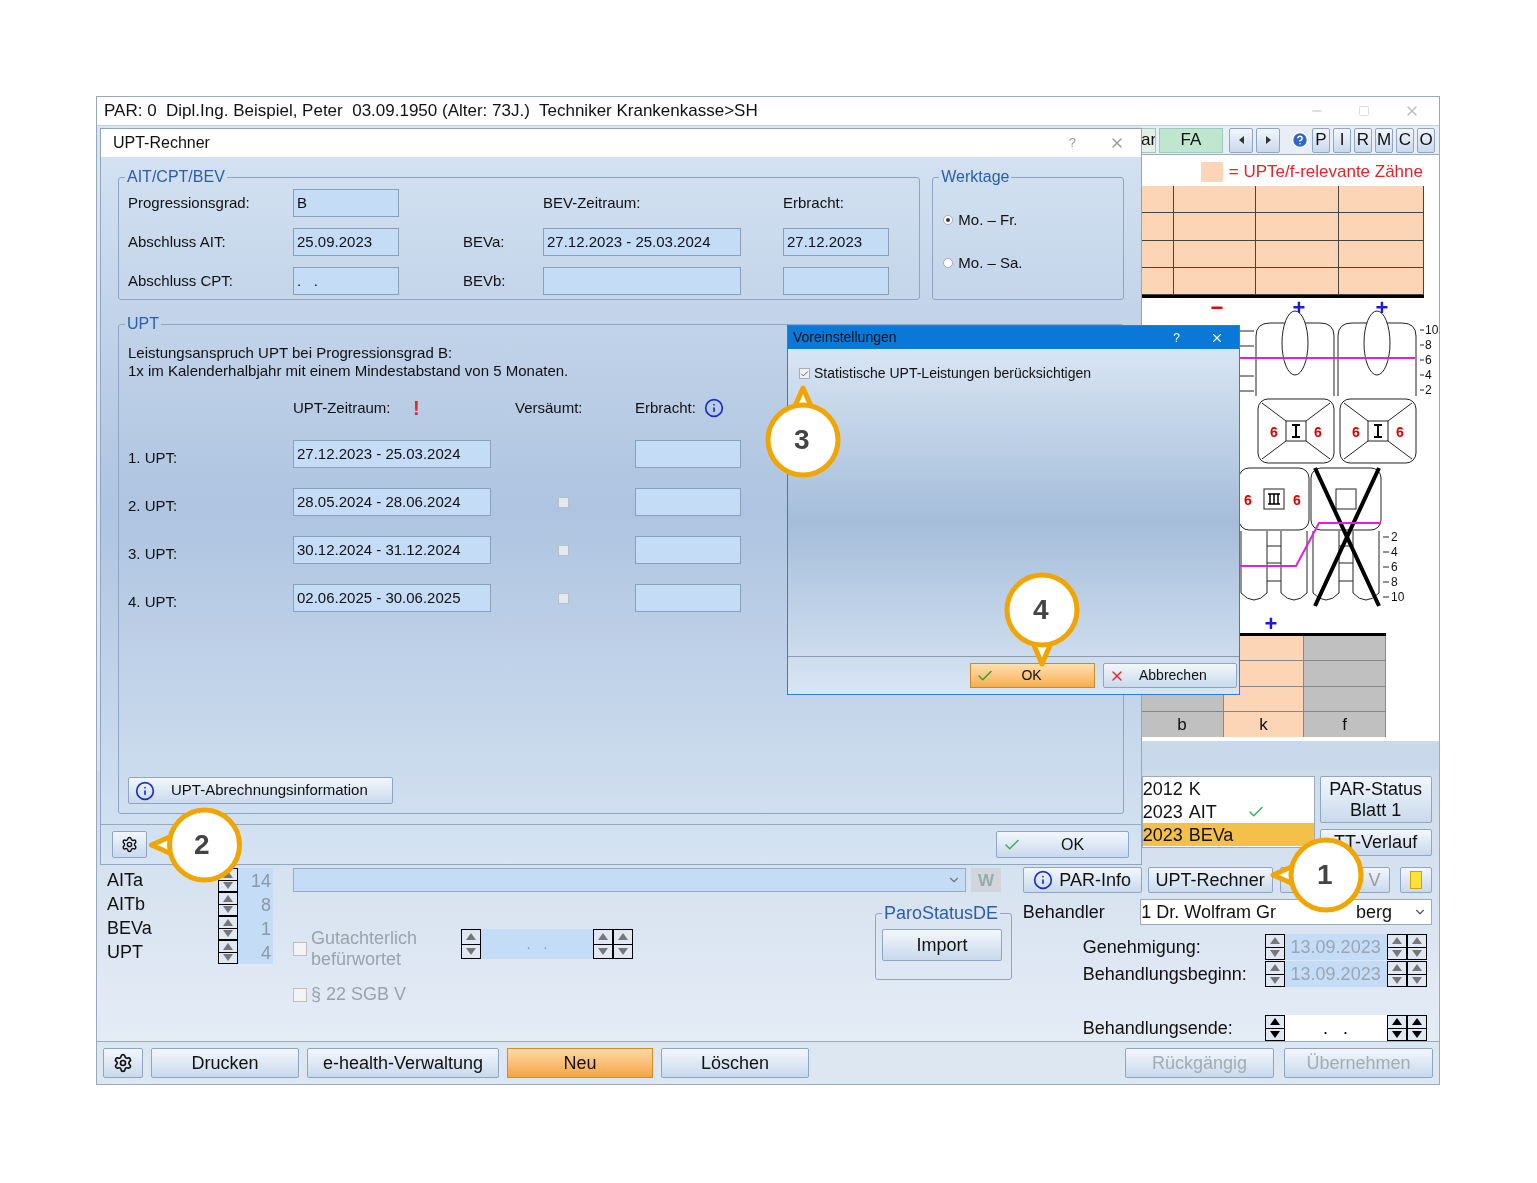 The width and height of the screenshot is (1537, 1183). I want to click on field-label: Abschluss AIT:, so click(177, 241).